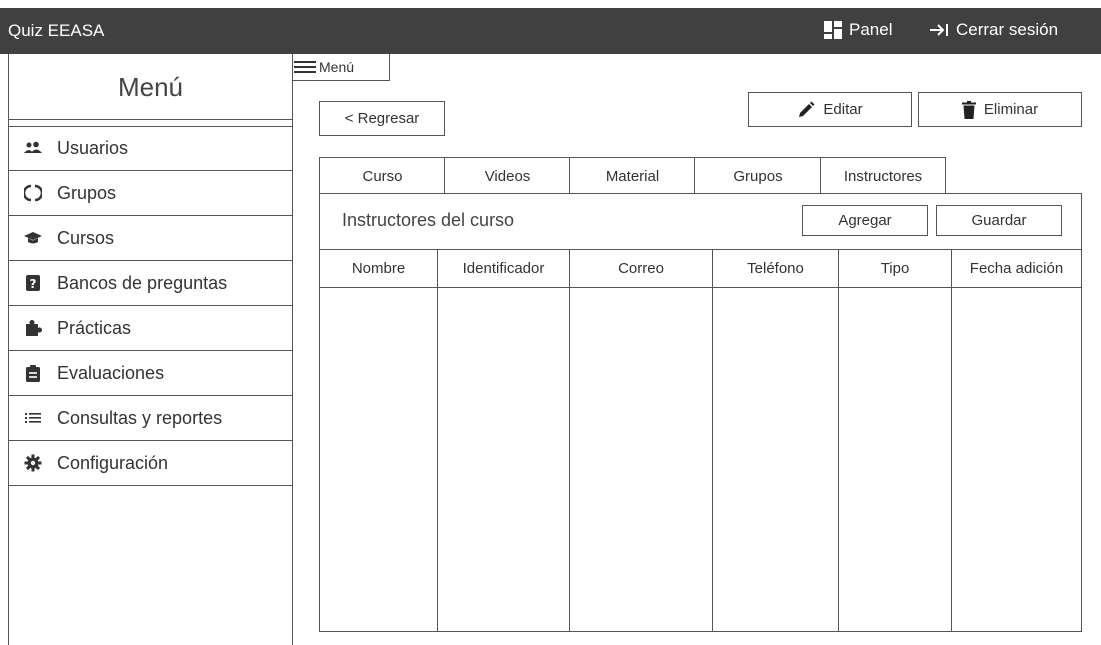 The image size is (1101, 645). I want to click on column-header-nombre: Nombre, so click(378, 268).